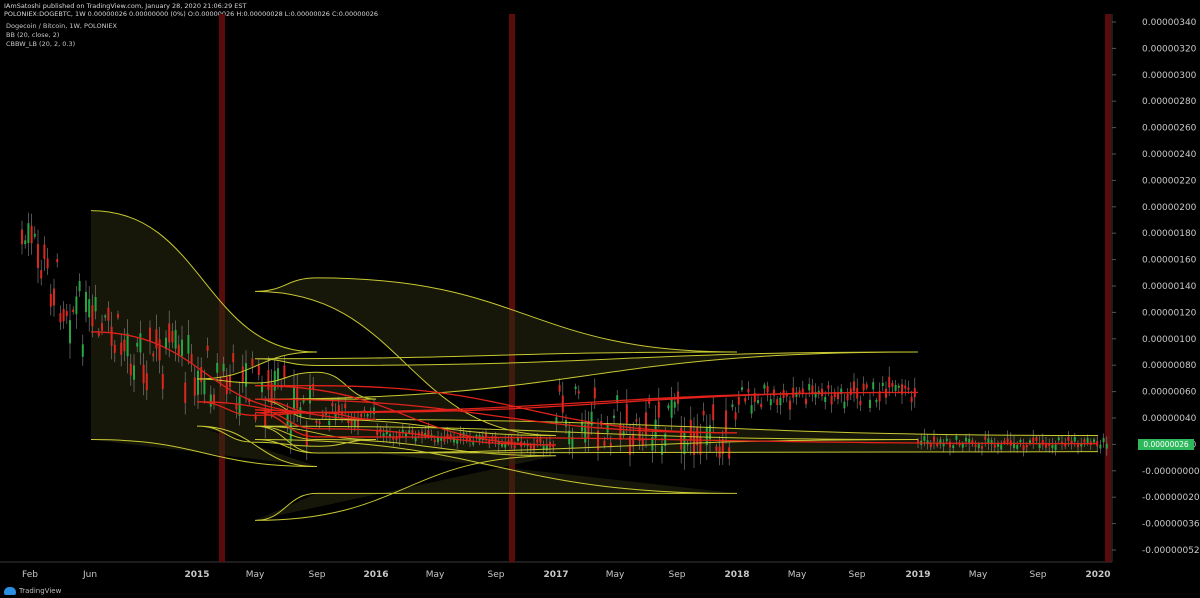 The image size is (1200, 598). Describe the element at coordinates (32, 591) in the screenshot. I see `tradingview-logo: TradingView` at that location.